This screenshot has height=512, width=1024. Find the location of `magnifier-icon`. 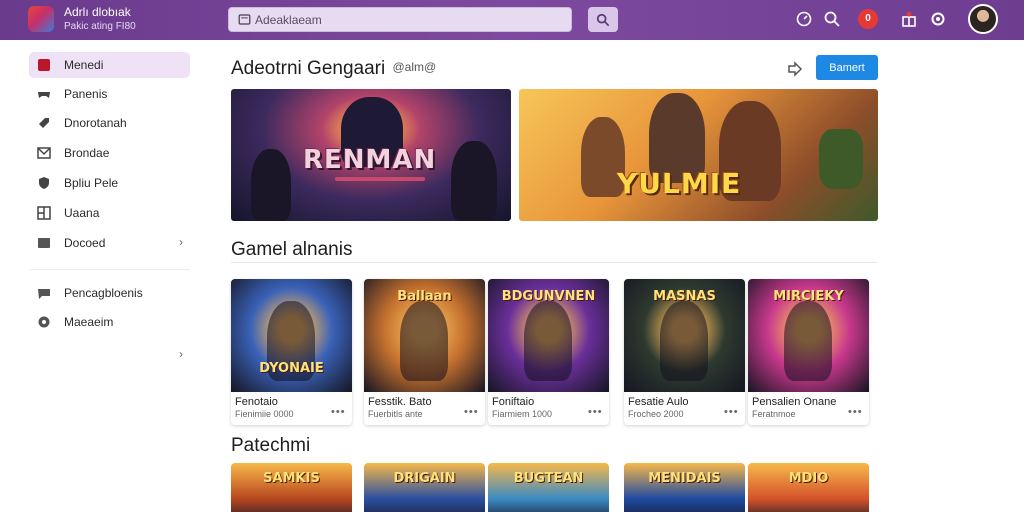

magnifier-icon is located at coordinates (603, 20).